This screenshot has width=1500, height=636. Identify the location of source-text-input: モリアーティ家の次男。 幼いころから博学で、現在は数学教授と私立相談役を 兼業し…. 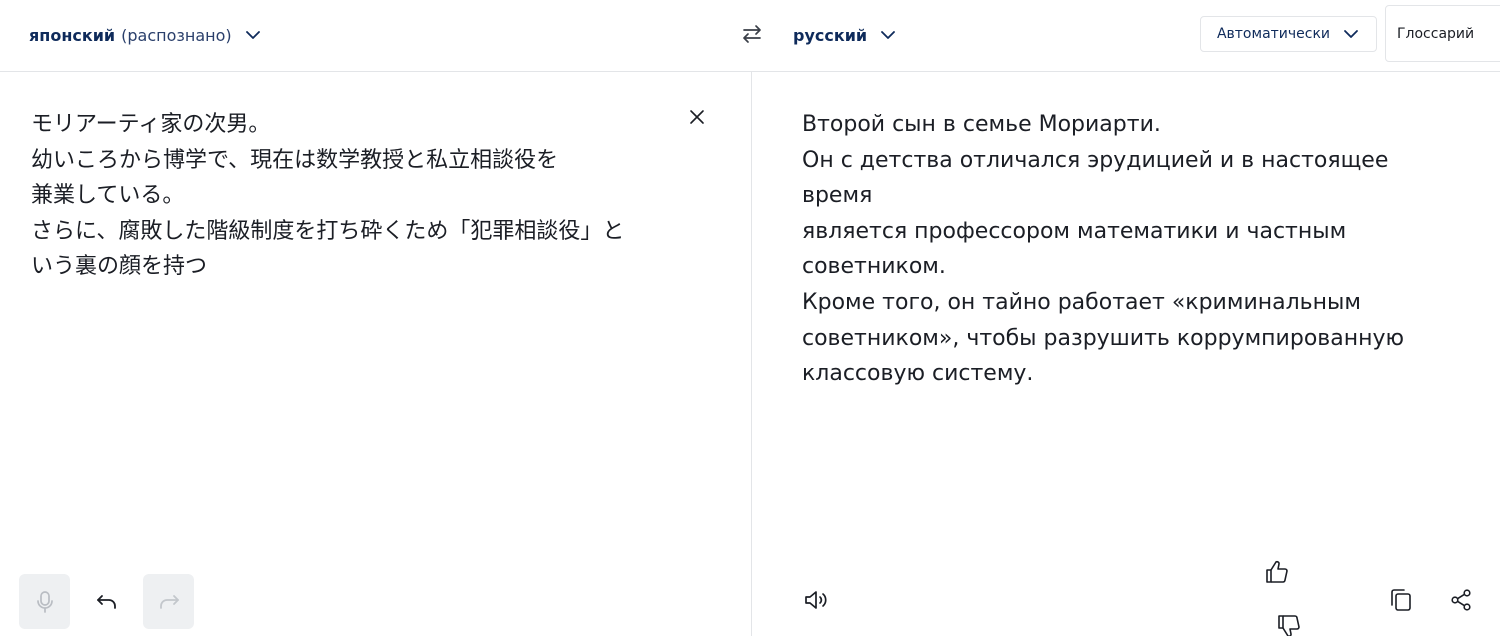
(361, 196).